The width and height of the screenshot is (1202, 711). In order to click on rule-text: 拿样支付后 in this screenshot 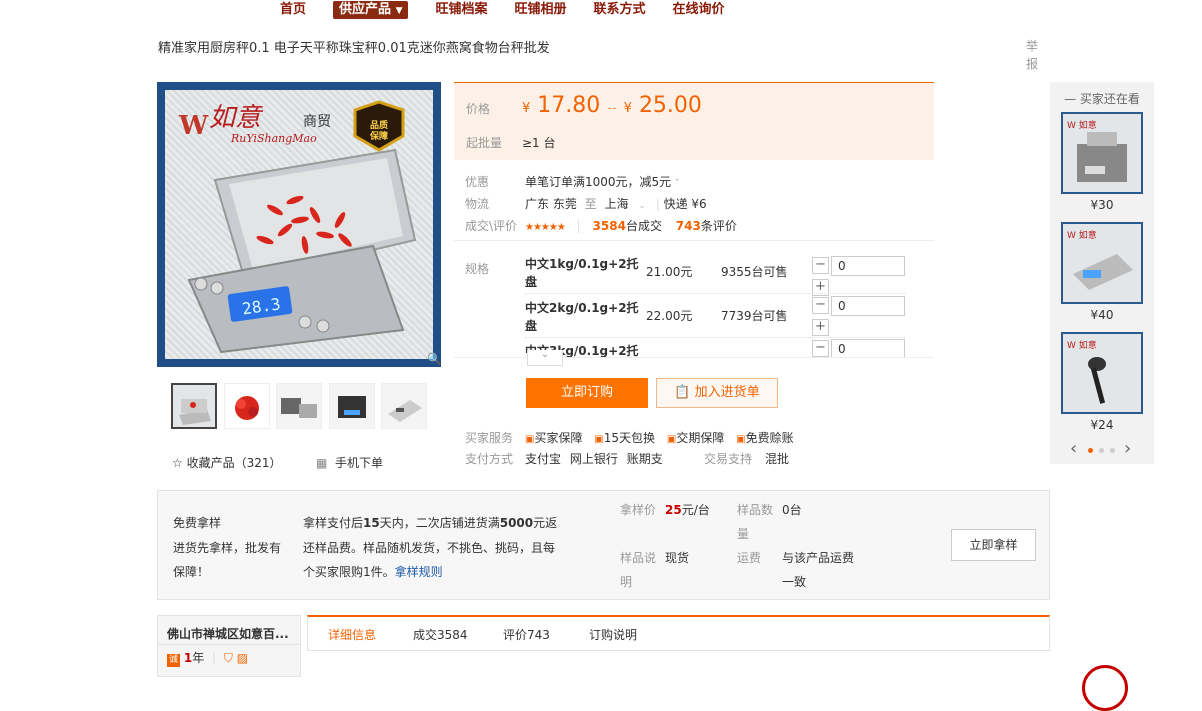, I will do `click(333, 523)`.